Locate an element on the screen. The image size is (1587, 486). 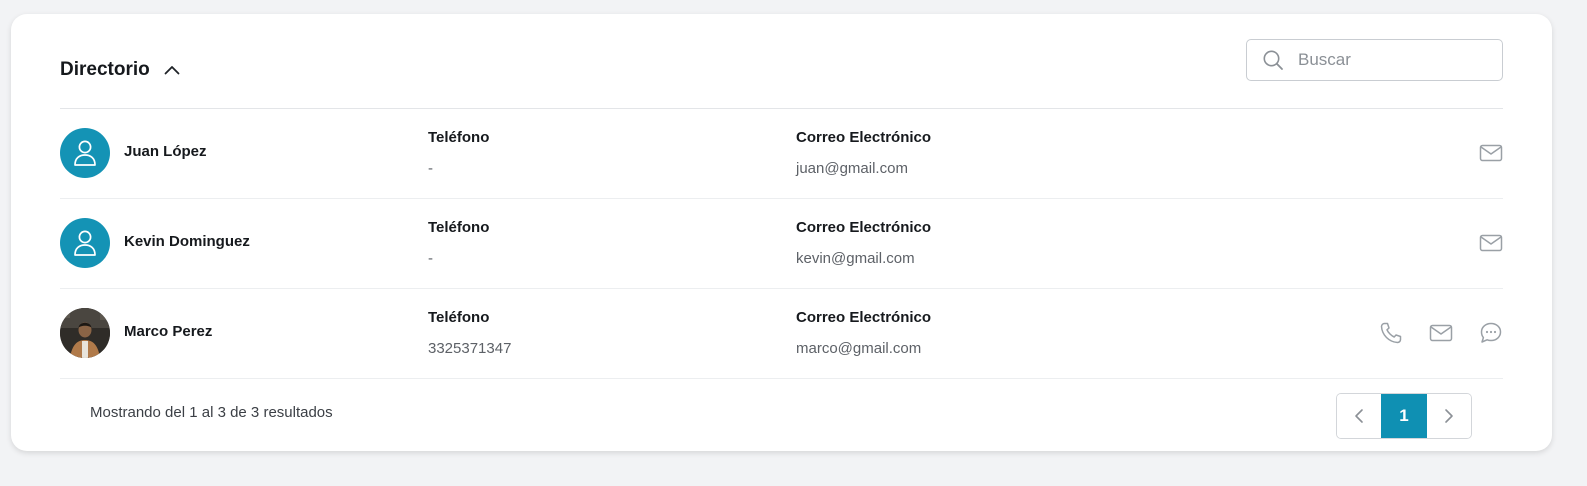
search-icon is located at coordinates (1273, 60).